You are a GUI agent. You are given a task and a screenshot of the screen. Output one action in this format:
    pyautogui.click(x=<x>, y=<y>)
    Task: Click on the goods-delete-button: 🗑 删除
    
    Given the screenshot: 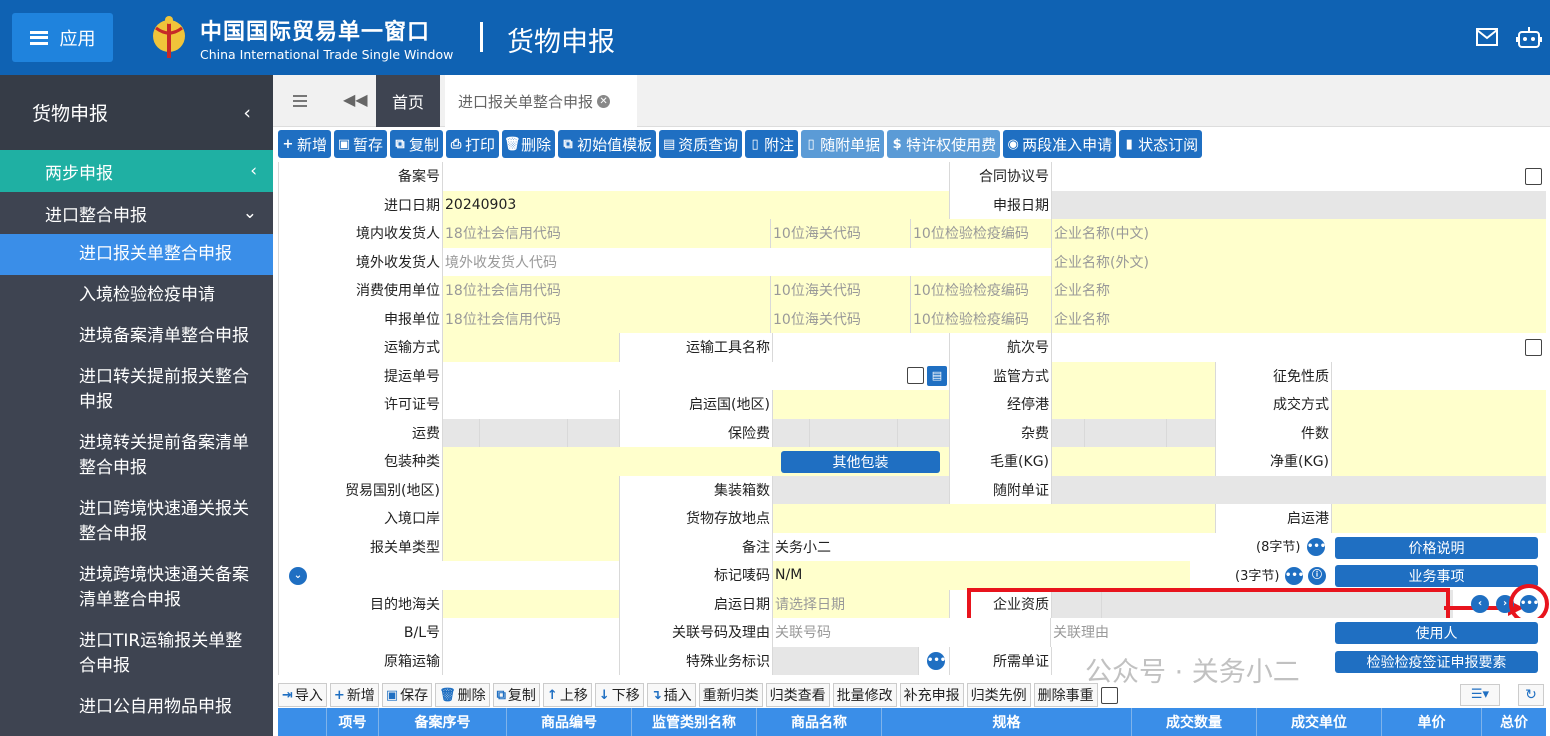 What is the action you would take?
    pyautogui.click(x=462, y=695)
    